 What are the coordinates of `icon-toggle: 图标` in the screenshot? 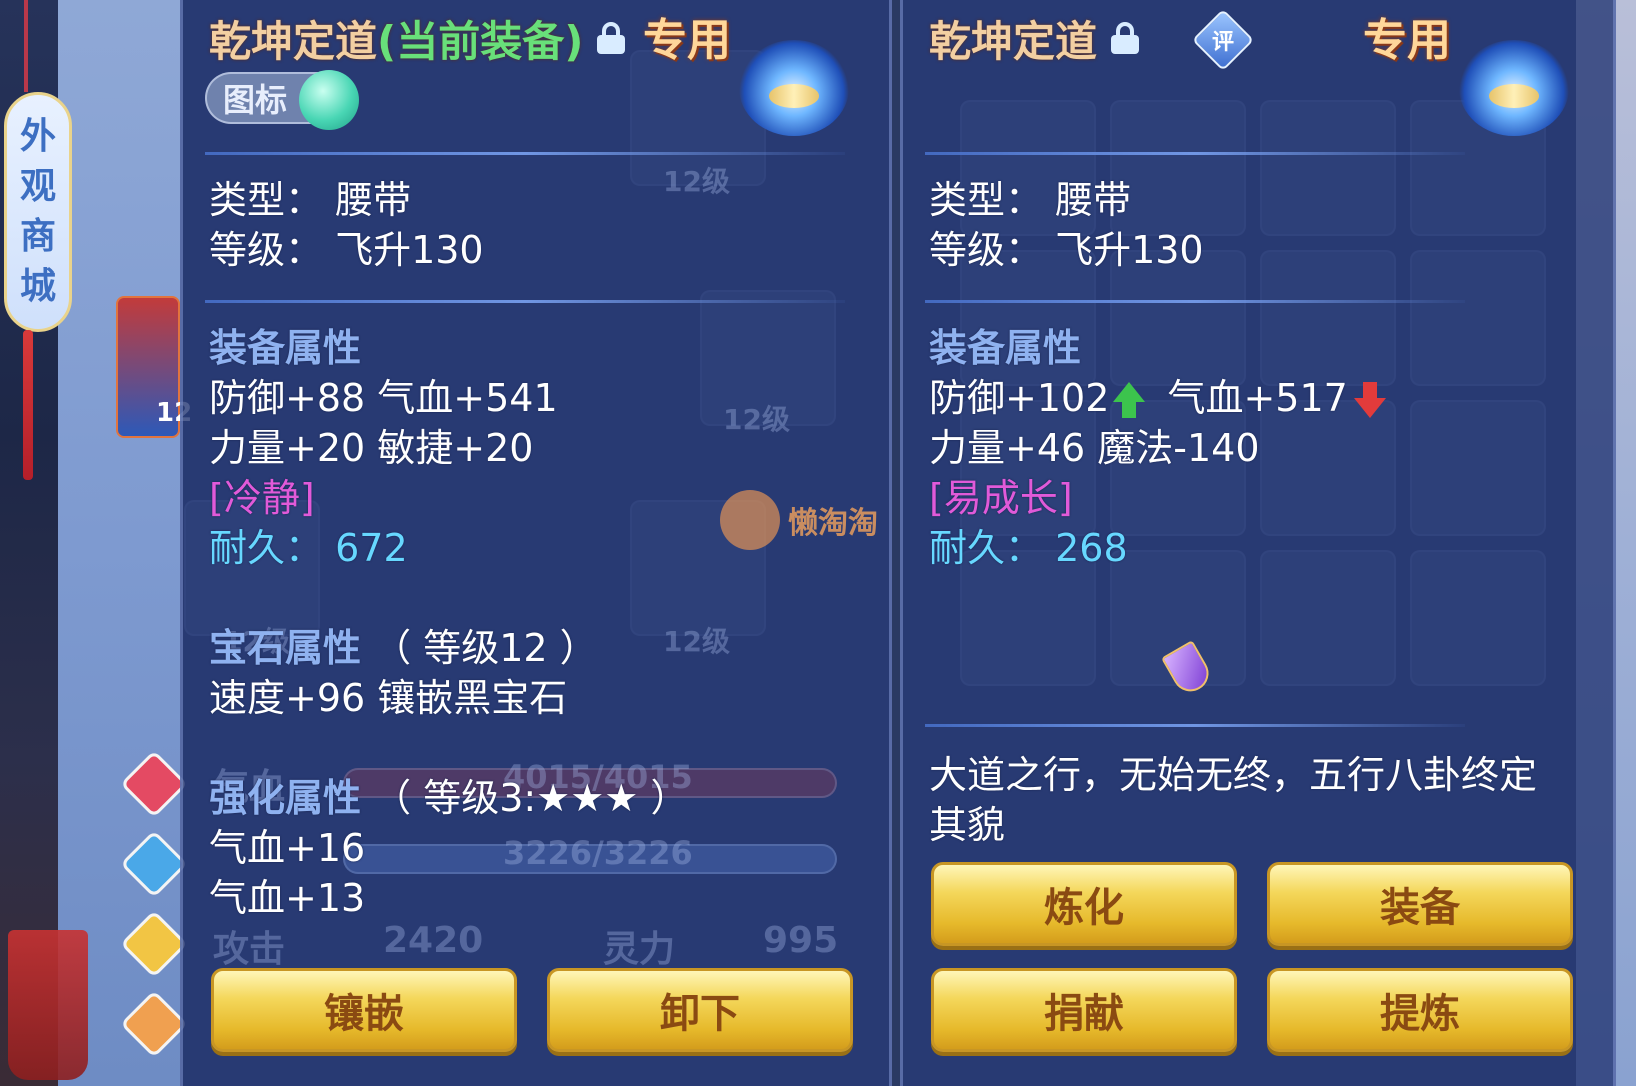 It's located at (282, 100).